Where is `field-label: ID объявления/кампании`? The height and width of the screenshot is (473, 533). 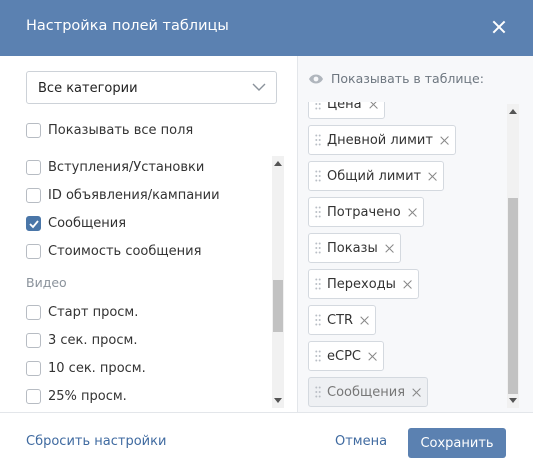
field-label: ID объявления/кампании is located at coordinates (134, 195).